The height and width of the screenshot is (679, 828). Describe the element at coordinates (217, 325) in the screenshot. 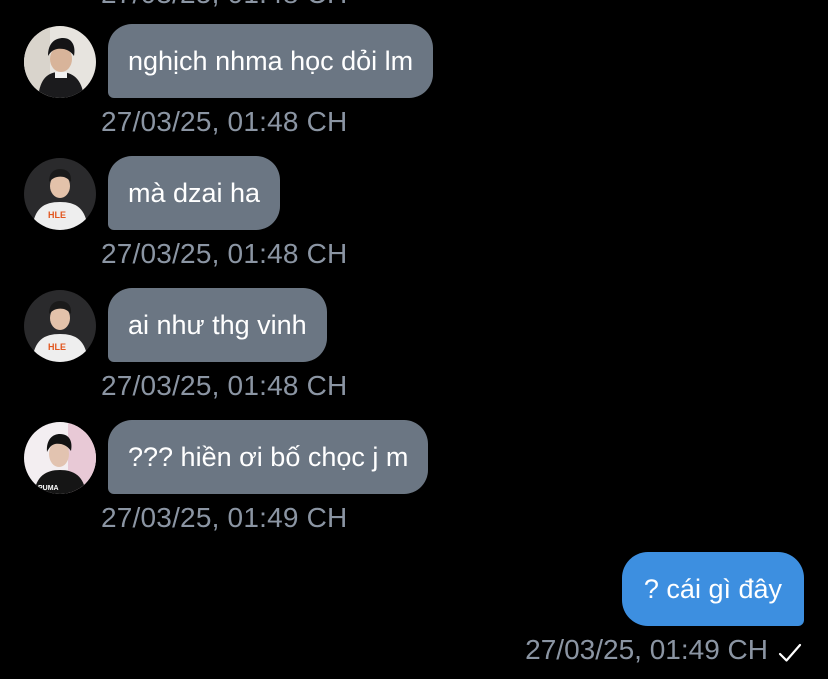

I see `message-bubble: ai như thg vinh` at that location.